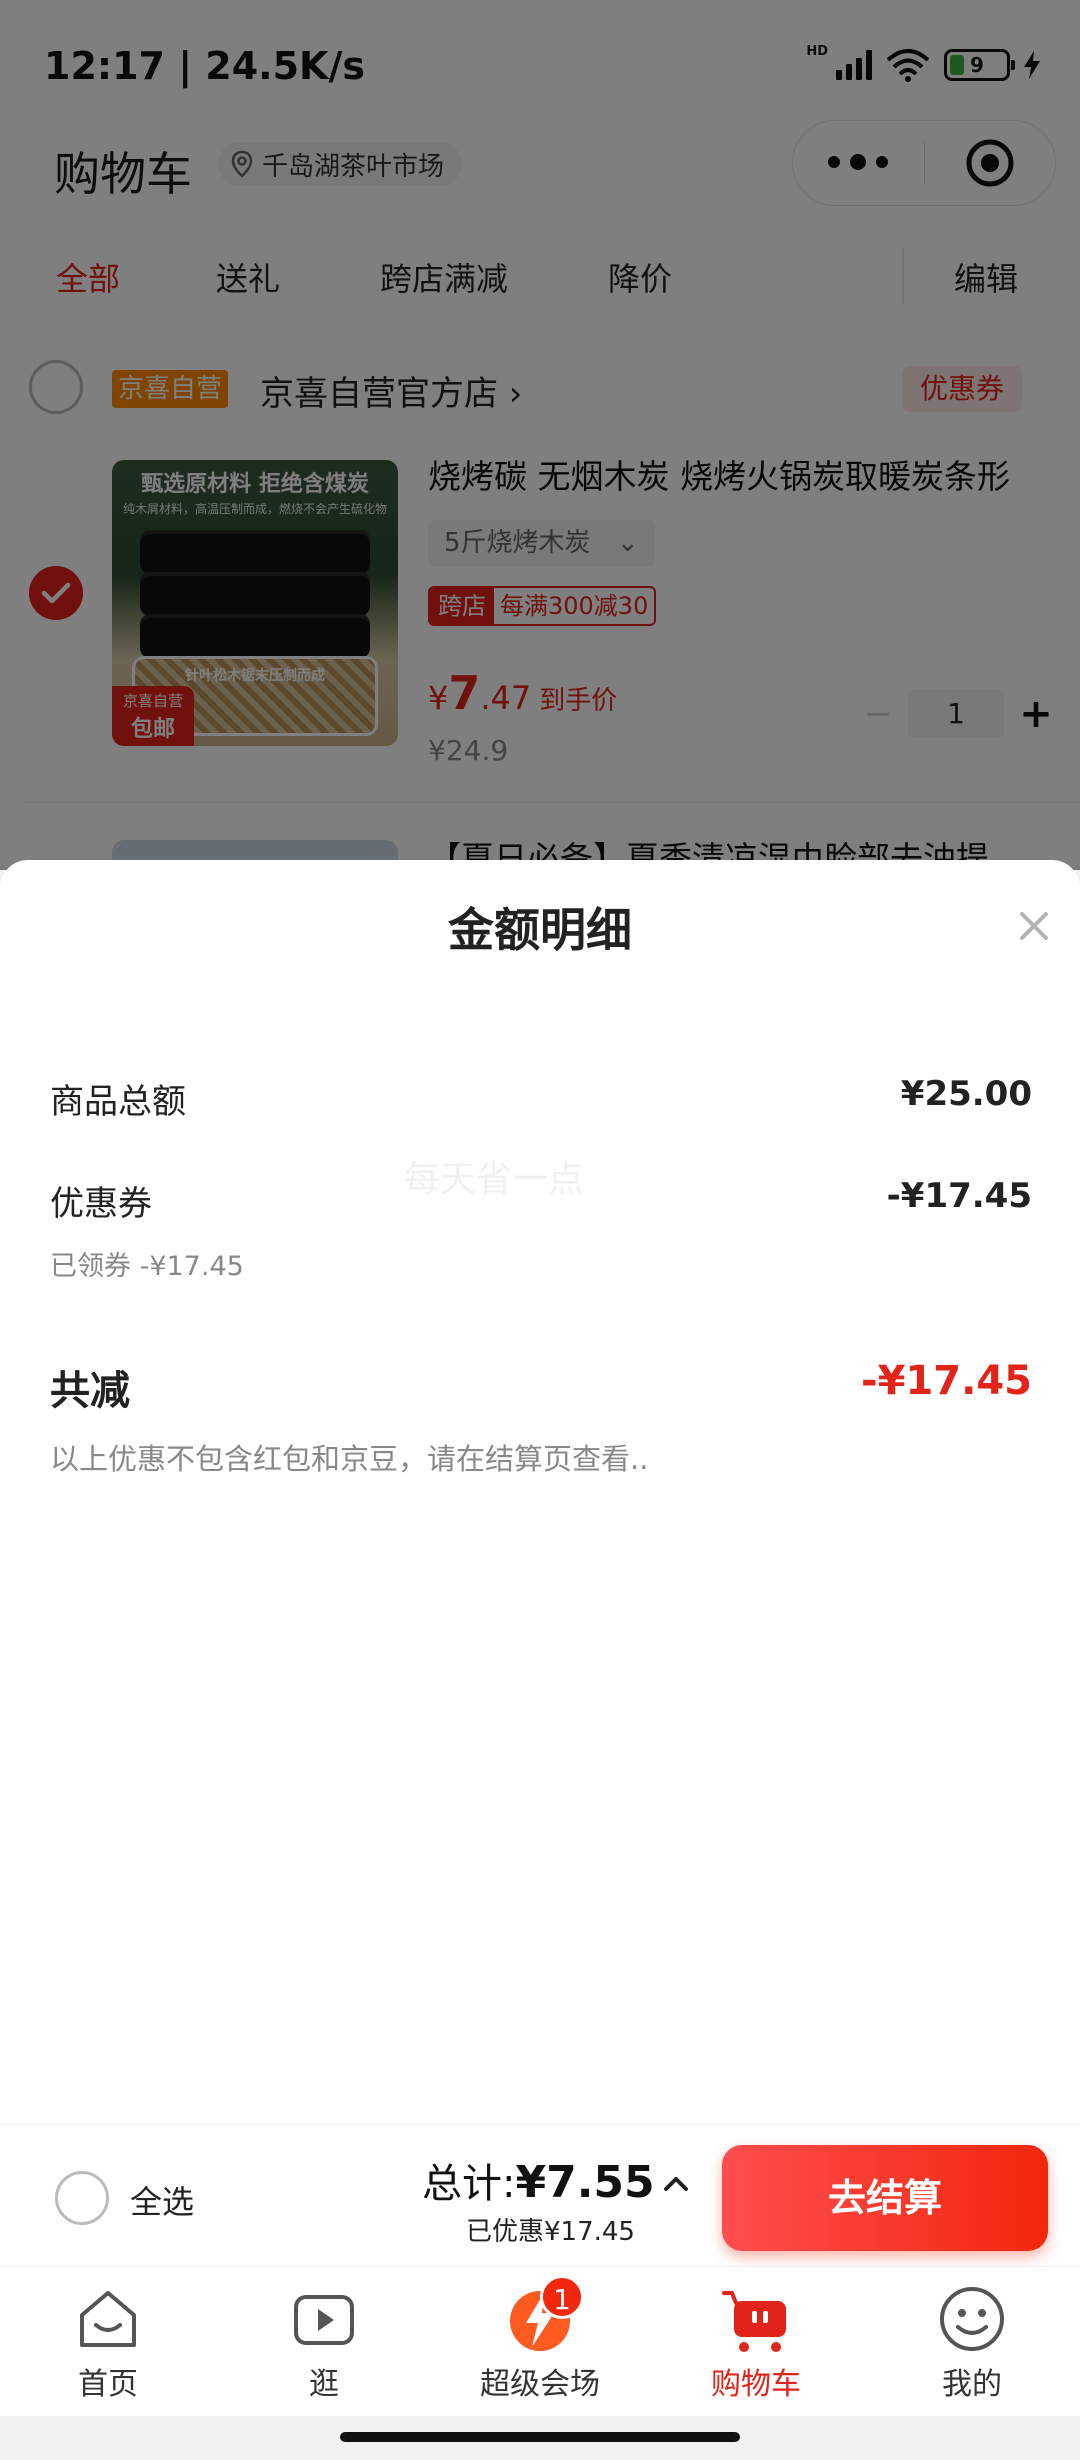  Describe the element at coordinates (946, 1381) in the screenshot. I see `total-discount-value: -¥17.45` at that location.